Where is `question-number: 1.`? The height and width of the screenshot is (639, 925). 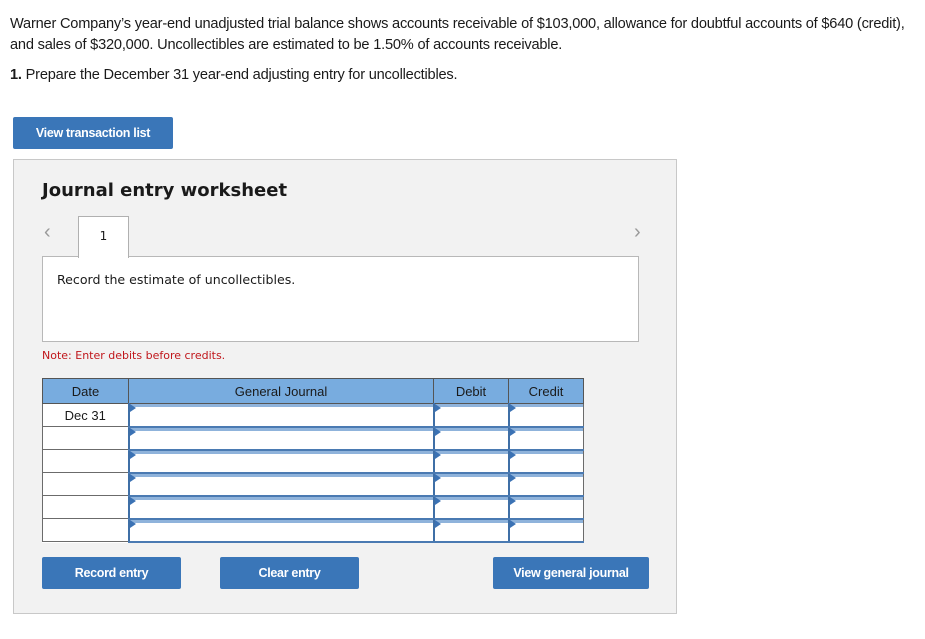 question-number: 1. is located at coordinates (16, 75).